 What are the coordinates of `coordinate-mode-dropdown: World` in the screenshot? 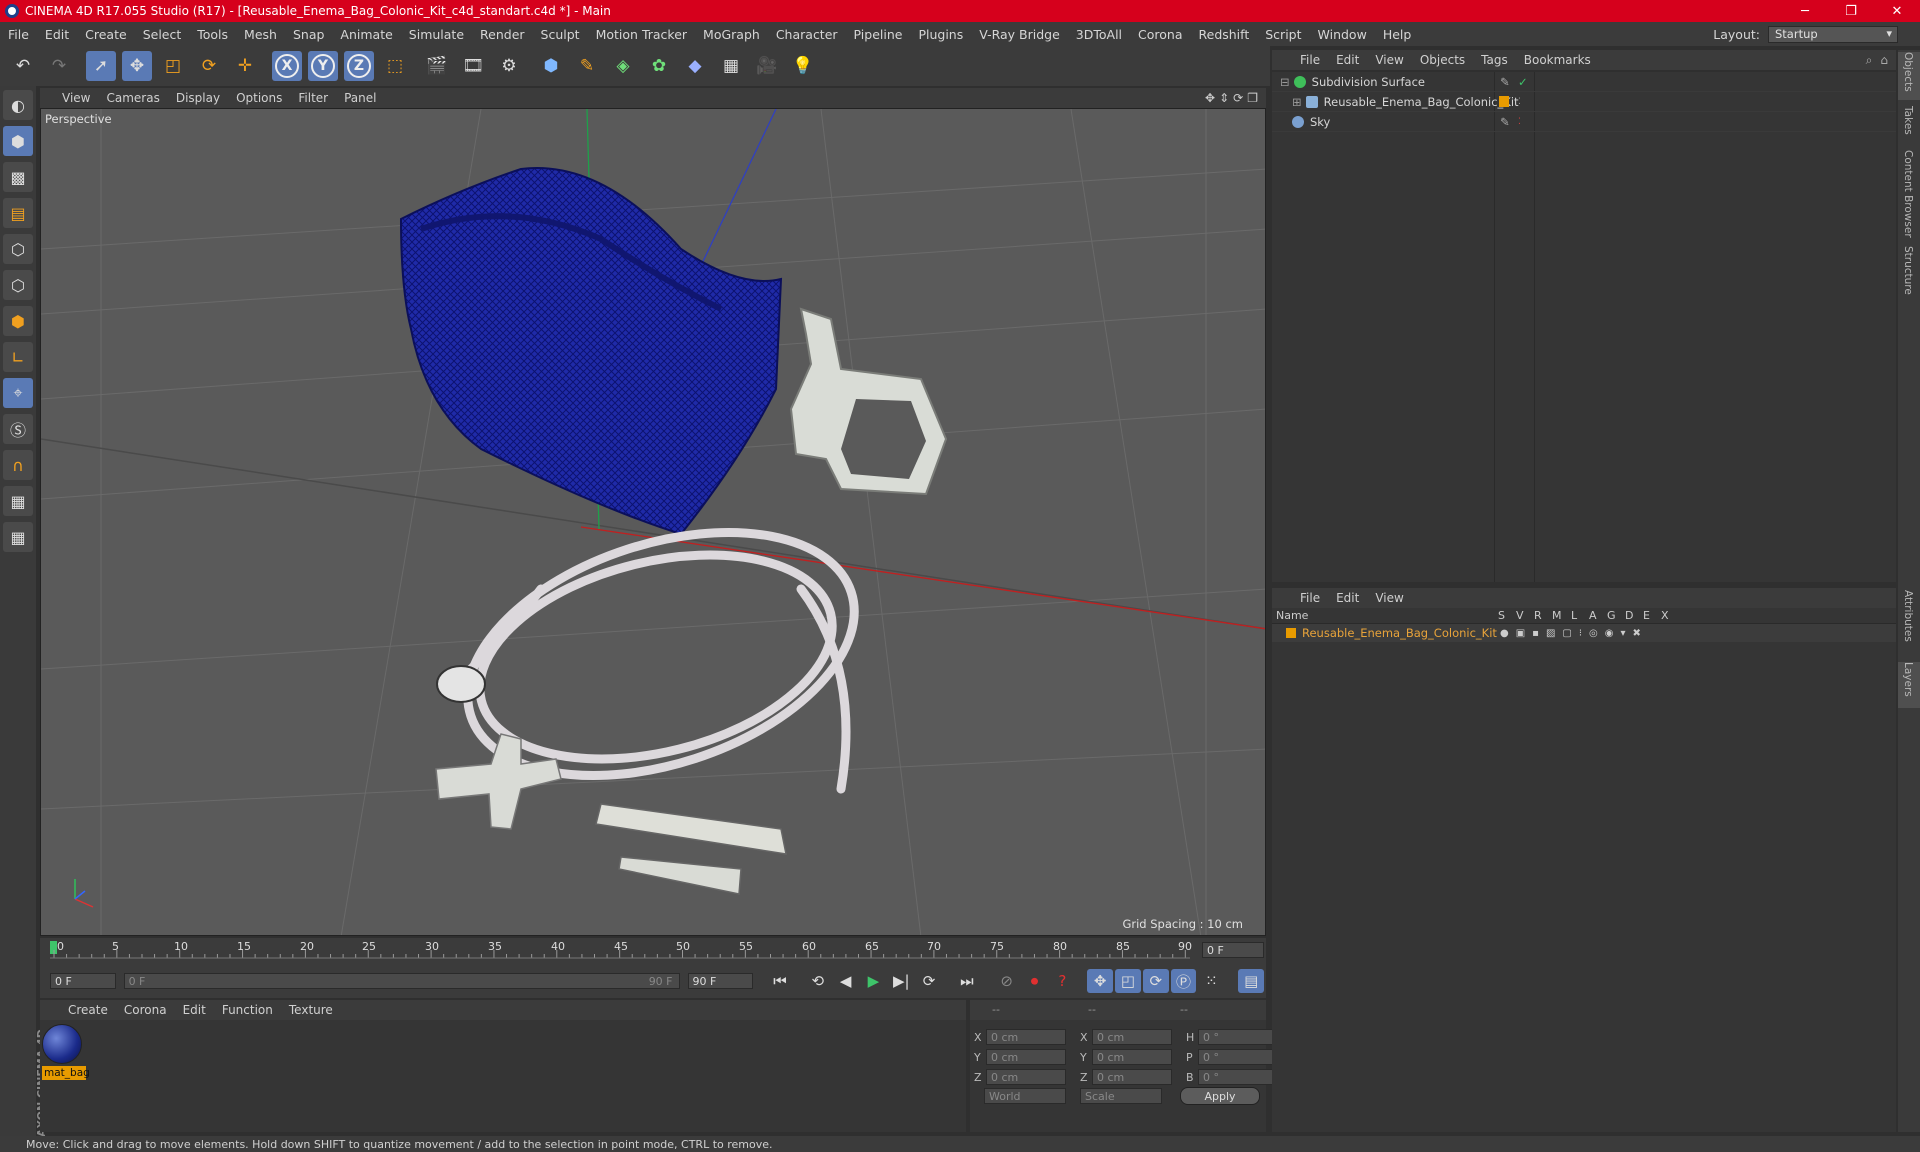 It's located at (1025, 1096).